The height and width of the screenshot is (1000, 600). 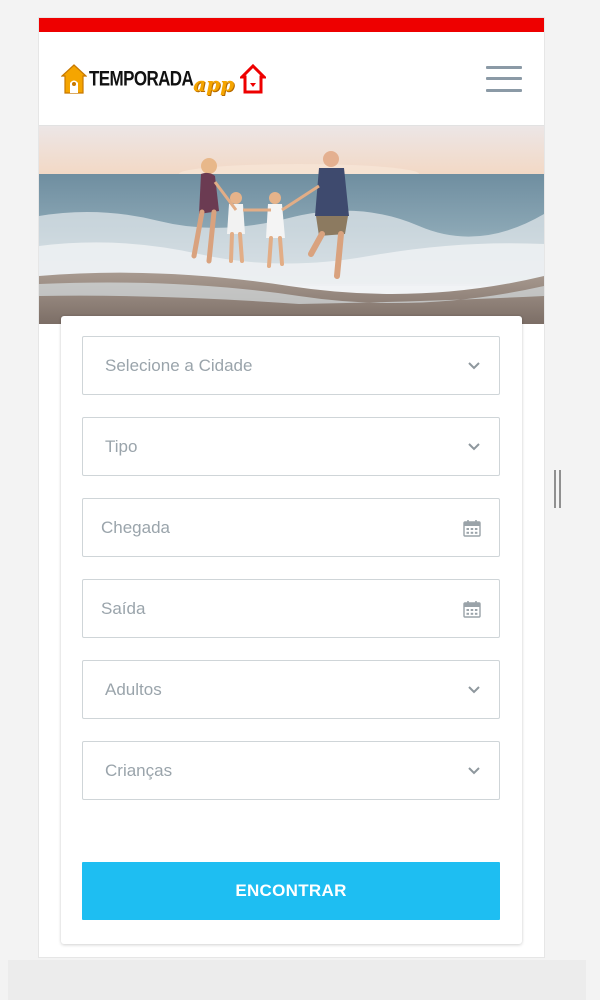 I want to click on city-select-label: Selecione a Cidade, so click(x=179, y=365).